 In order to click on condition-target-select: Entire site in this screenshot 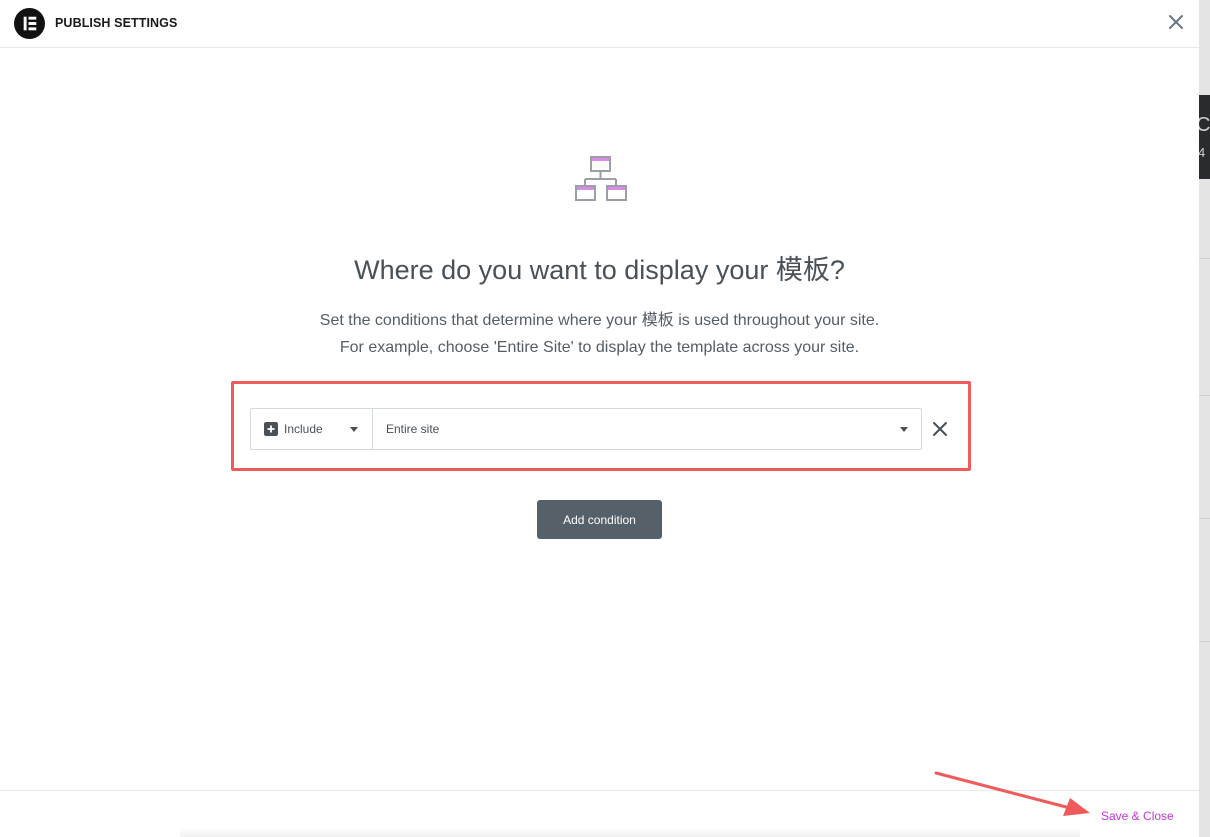, I will do `click(647, 429)`.